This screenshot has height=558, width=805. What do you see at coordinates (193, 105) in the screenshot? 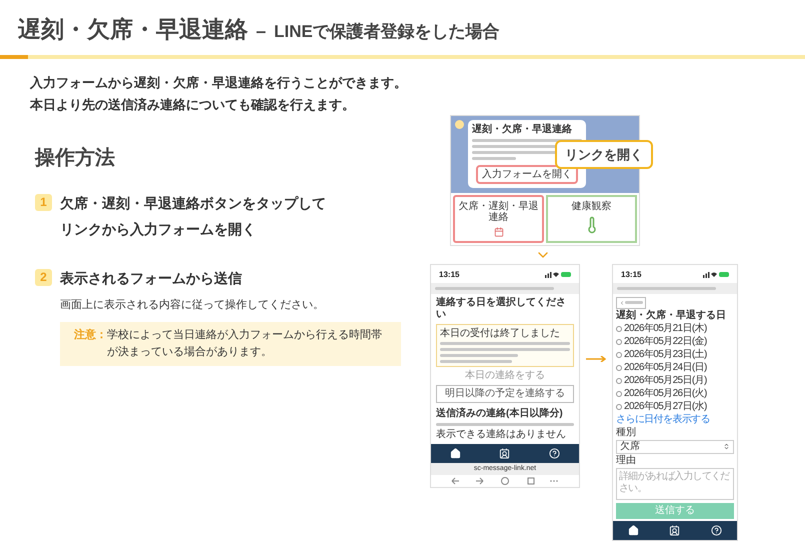
I see `intro-text: 本日より先の送信済み連絡についても確認を行えます。` at bounding box center [193, 105].